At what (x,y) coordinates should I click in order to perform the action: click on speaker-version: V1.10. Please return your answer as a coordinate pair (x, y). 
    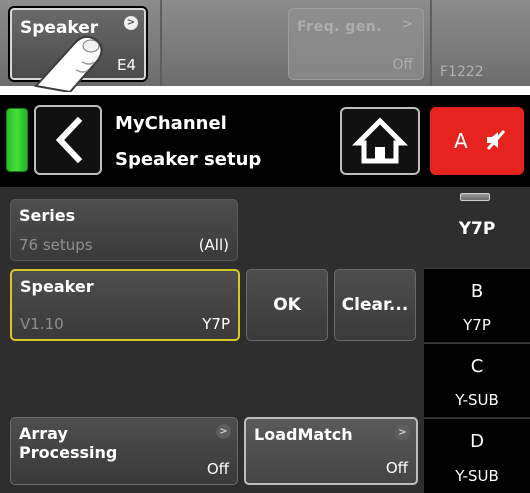
    Looking at the image, I should click on (42, 324).